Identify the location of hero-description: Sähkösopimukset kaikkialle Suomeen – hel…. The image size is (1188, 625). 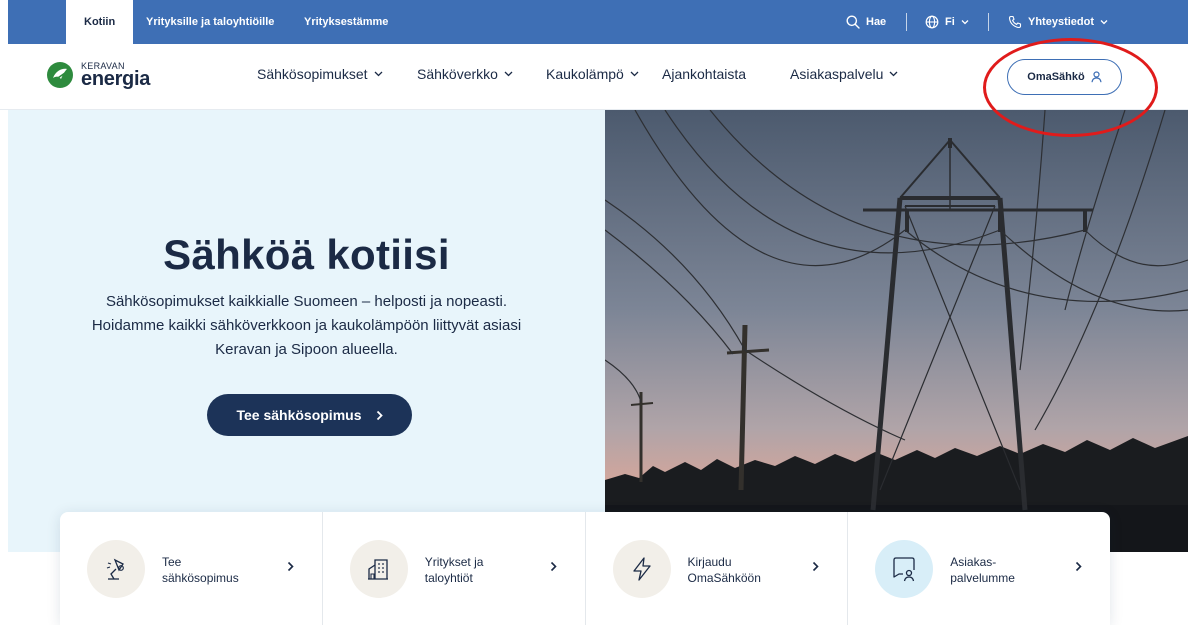
(306, 326).